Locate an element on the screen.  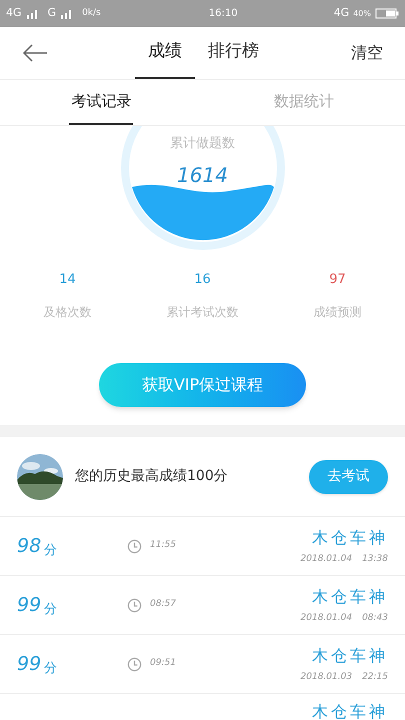
battery-icon is located at coordinates (387, 13).